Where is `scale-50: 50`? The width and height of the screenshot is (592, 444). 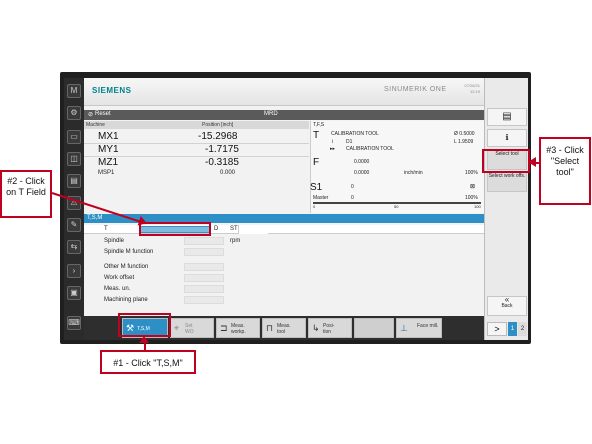 scale-50: 50 is located at coordinates (396, 206).